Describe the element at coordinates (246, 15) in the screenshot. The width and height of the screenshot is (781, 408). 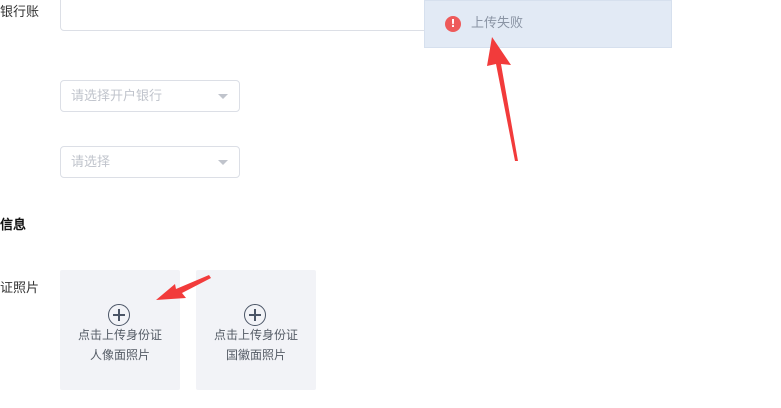
I see `bank-account-input` at that location.